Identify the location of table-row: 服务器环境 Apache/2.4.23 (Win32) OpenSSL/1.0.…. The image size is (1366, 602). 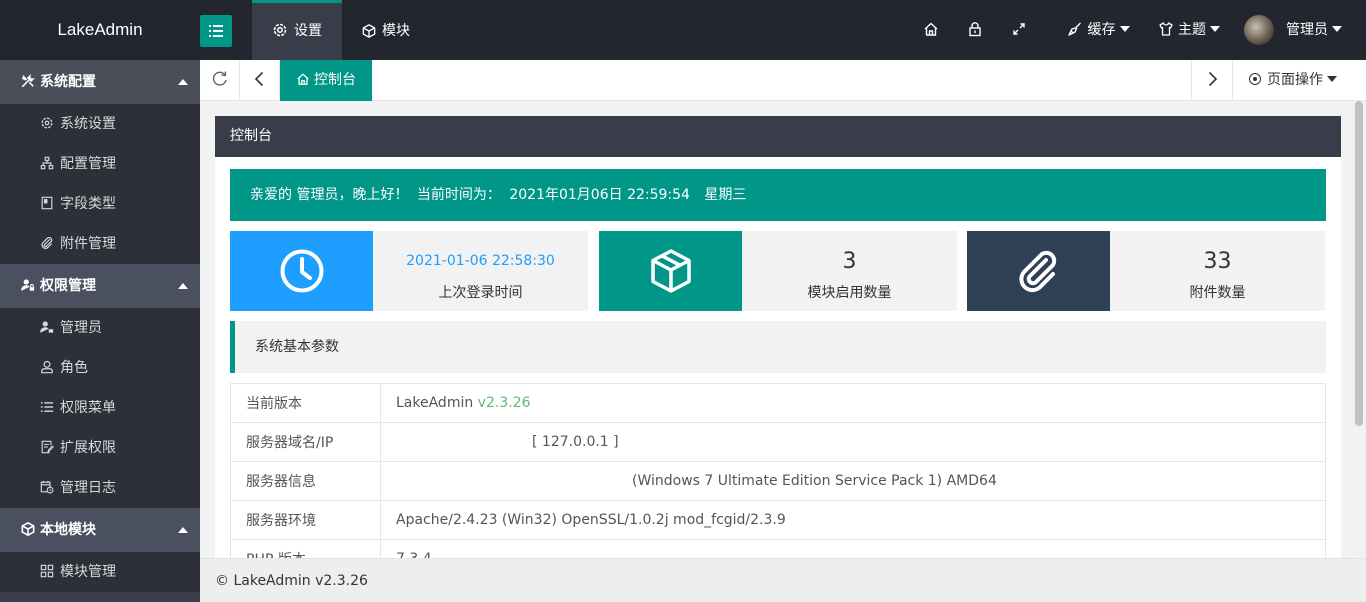
(778, 520).